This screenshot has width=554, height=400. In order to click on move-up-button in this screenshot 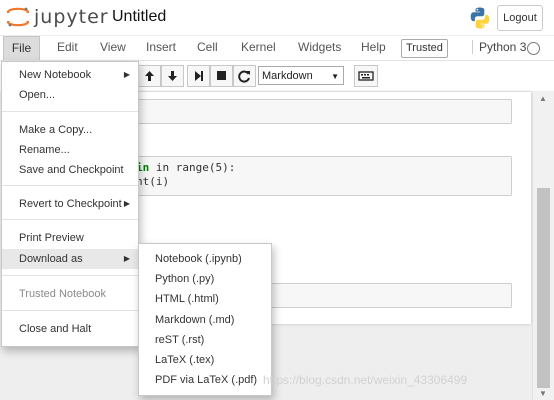, I will do `click(149, 76)`.